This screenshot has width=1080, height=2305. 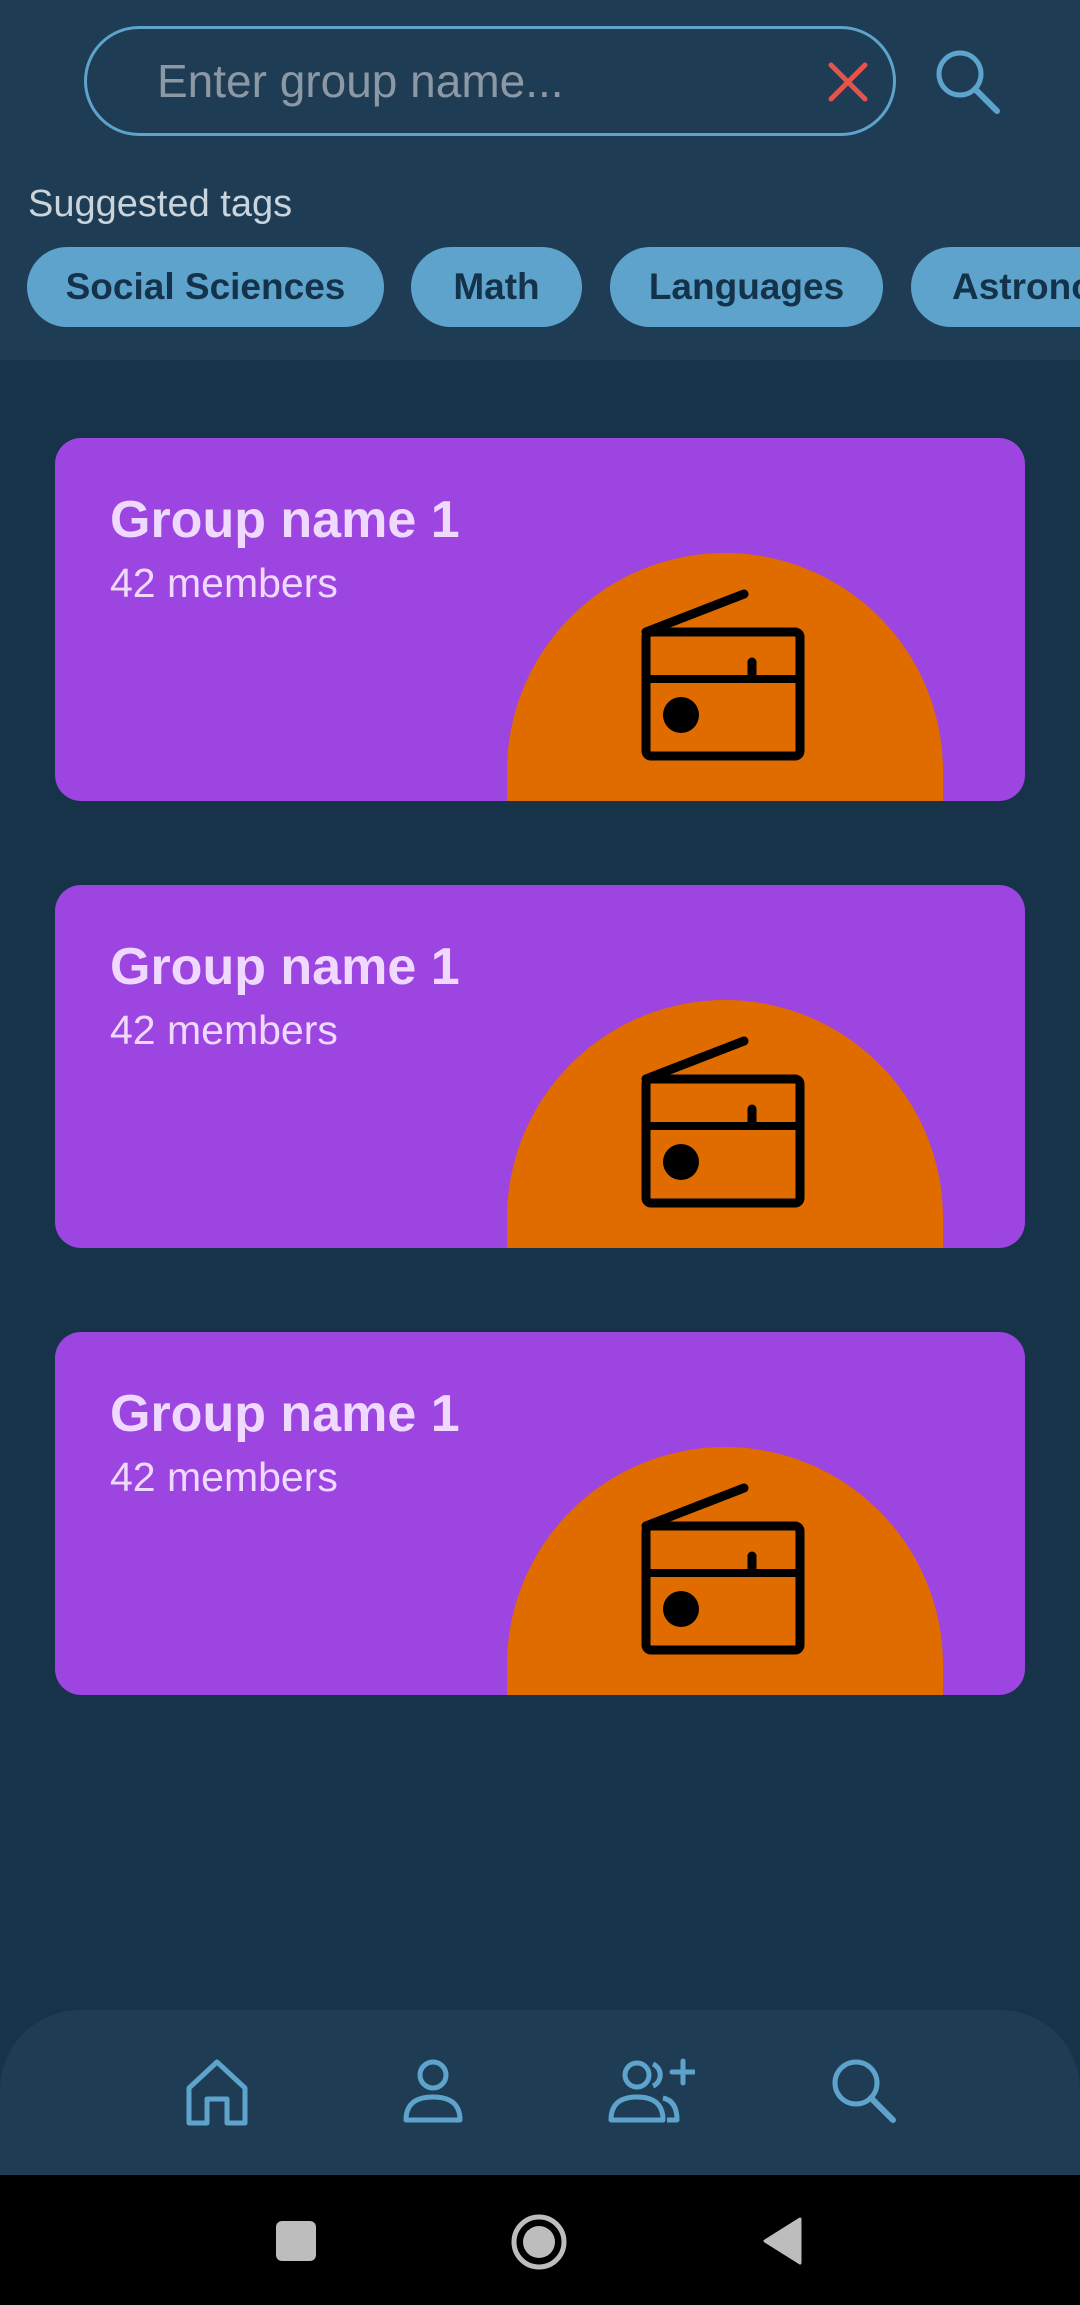 What do you see at coordinates (995, 287) in the screenshot?
I see `tag-chip: Astronomy` at bounding box center [995, 287].